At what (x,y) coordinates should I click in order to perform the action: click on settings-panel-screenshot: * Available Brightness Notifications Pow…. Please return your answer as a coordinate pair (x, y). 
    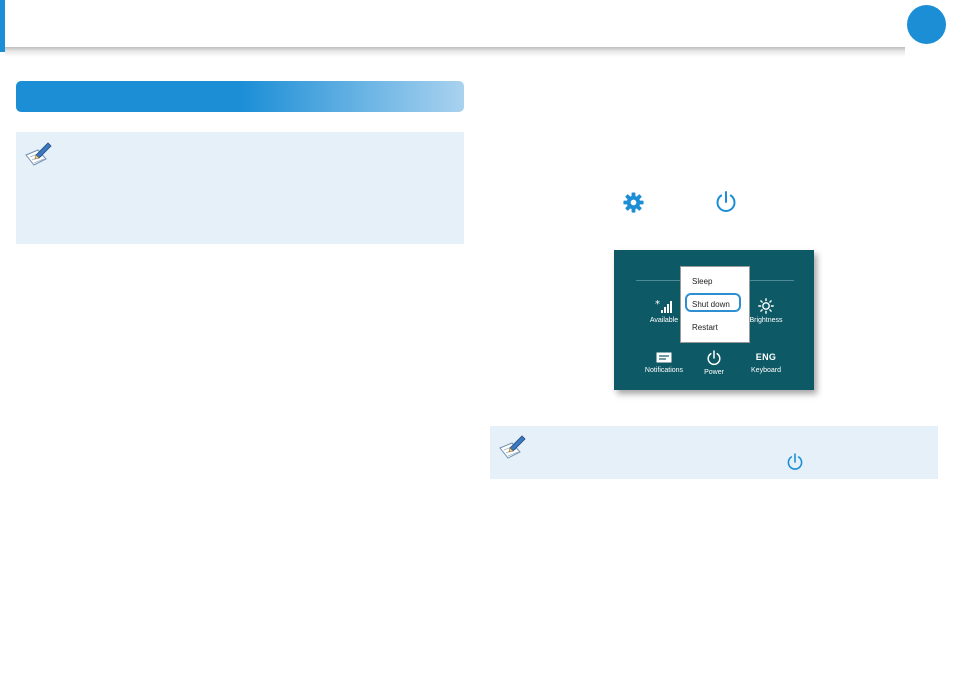
    Looking at the image, I should click on (714, 320).